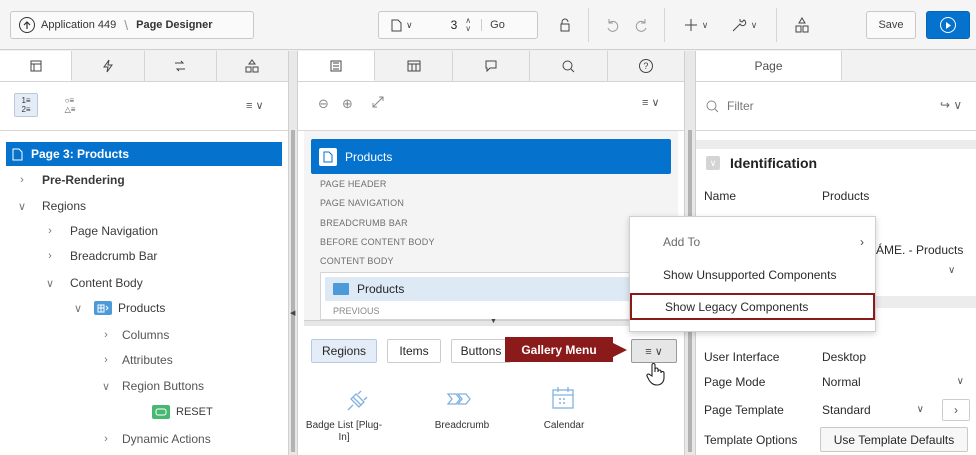 This screenshot has width=976, height=455. Describe the element at coordinates (656, 374) in the screenshot. I see `hand-cursor-icon` at that location.